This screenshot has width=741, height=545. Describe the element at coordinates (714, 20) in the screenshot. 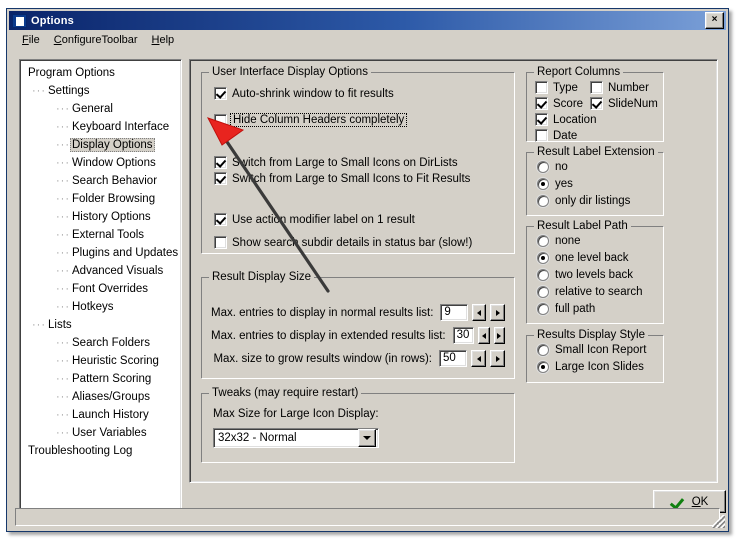

I see `close-icon: ×` at that location.